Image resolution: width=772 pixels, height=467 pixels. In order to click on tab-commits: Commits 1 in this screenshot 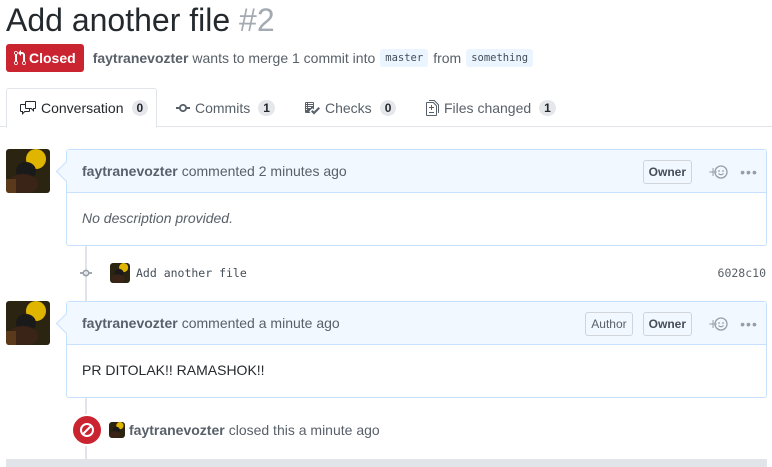, I will do `click(225, 107)`.